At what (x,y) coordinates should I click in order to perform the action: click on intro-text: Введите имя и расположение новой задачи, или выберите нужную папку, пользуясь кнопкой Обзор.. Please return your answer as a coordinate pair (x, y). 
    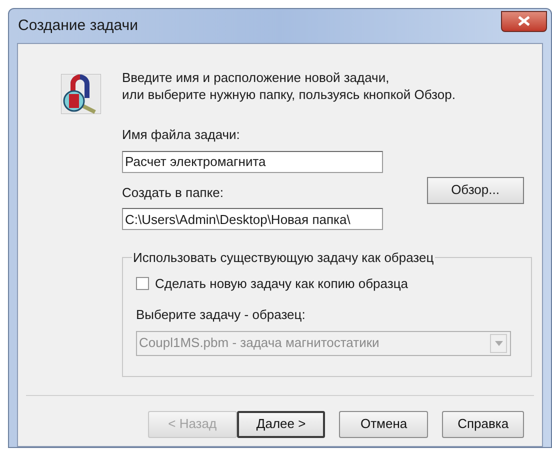
    Looking at the image, I should click on (289, 86).